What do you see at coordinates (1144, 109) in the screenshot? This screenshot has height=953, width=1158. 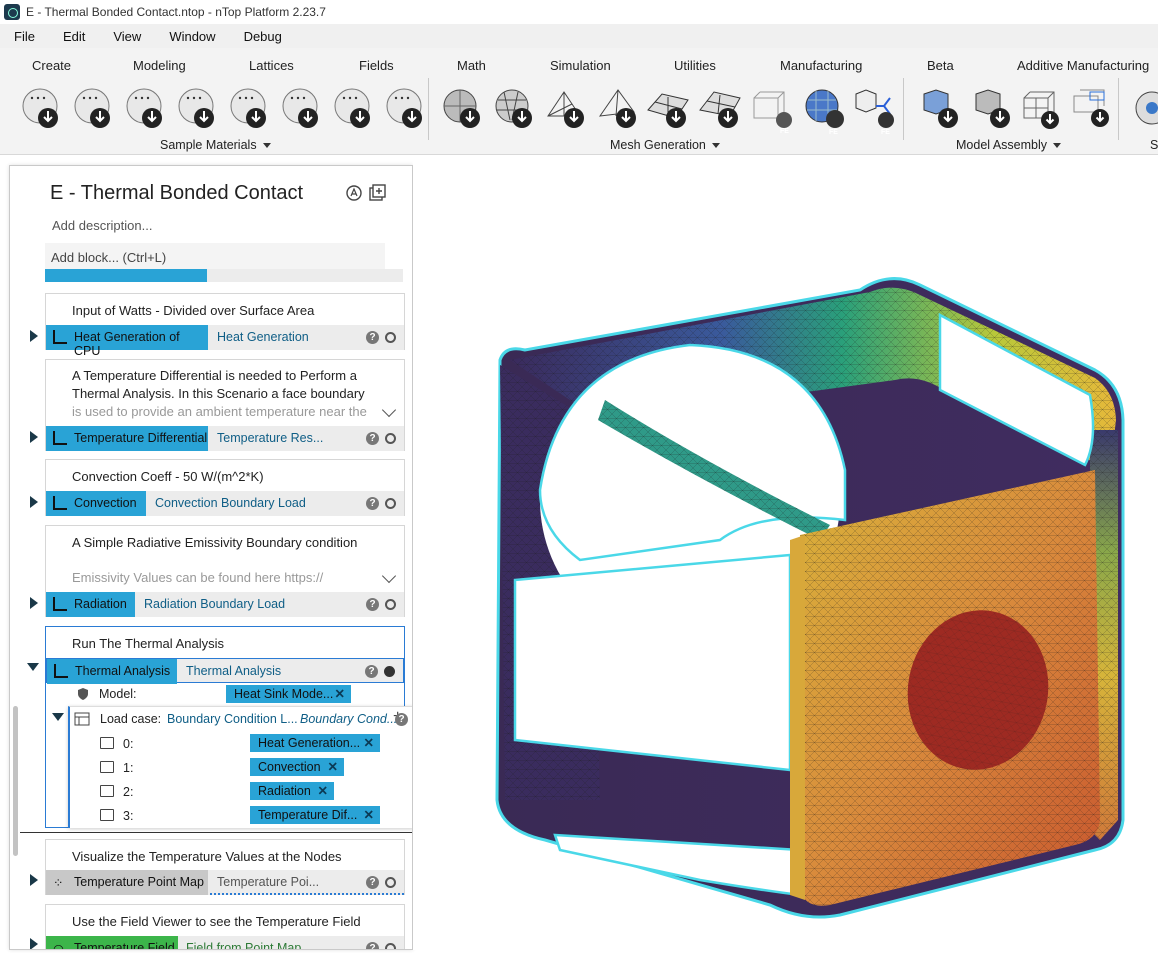 I see `simulation-icon` at bounding box center [1144, 109].